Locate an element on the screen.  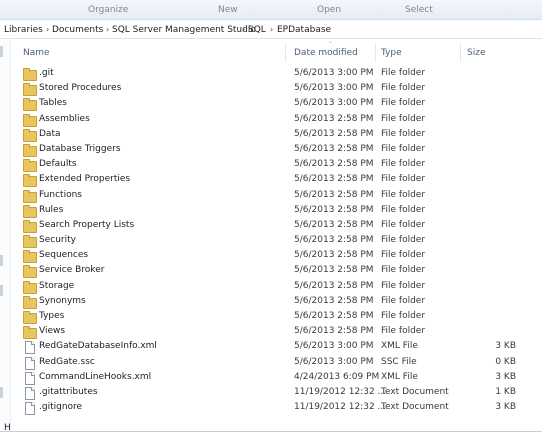
file-row: Rules 5/6/2013 2:58 PM File folder is located at coordinates (276, 210).